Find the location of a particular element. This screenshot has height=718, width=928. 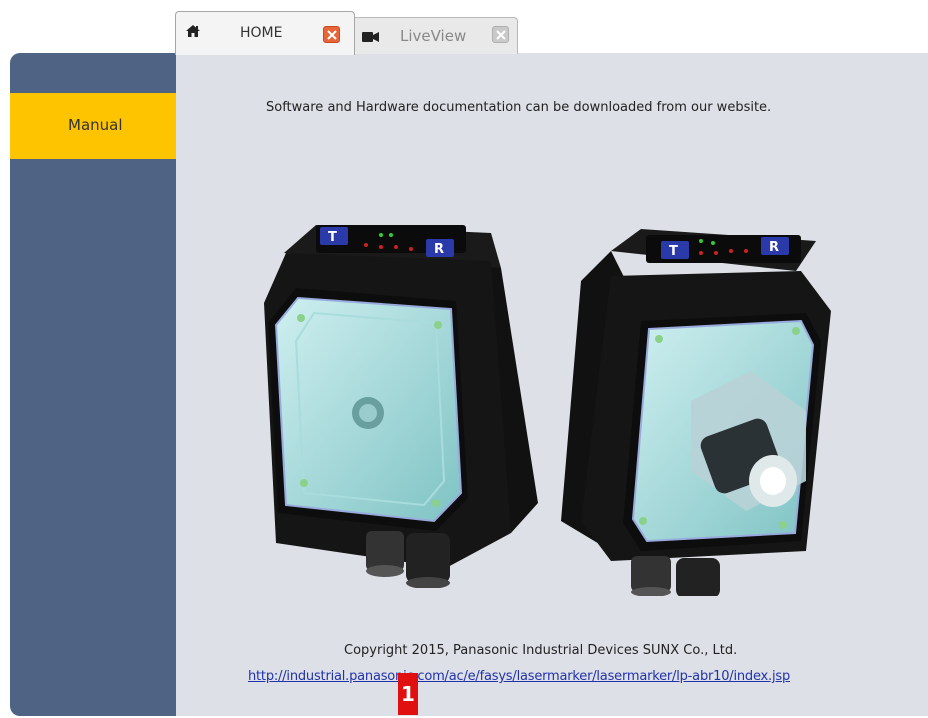

tab-liveview: LiveView is located at coordinates (434, 35).